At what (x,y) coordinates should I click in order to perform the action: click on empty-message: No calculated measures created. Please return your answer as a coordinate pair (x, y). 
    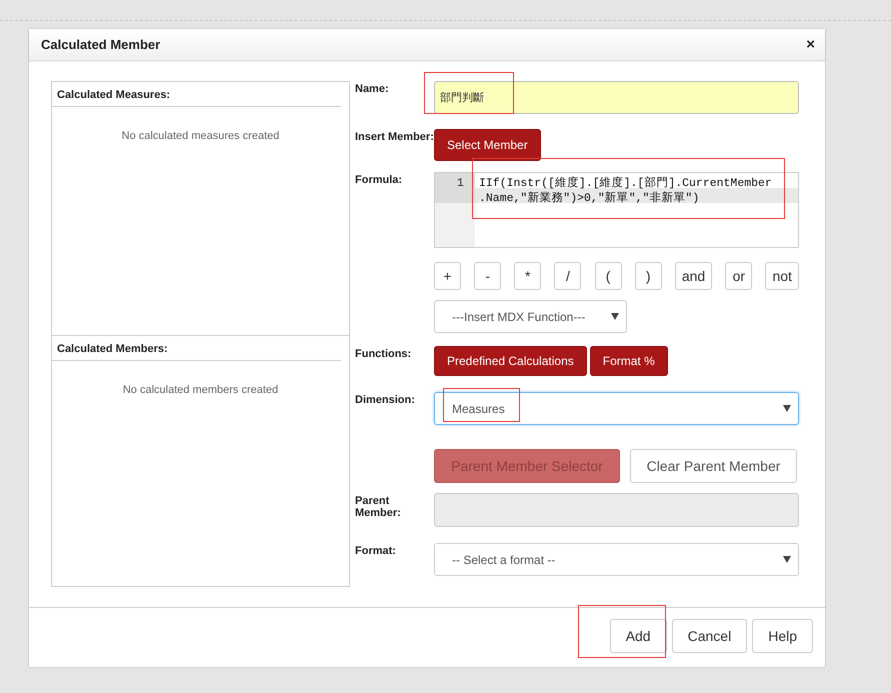
    Looking at the image, I should click on (200, 136).